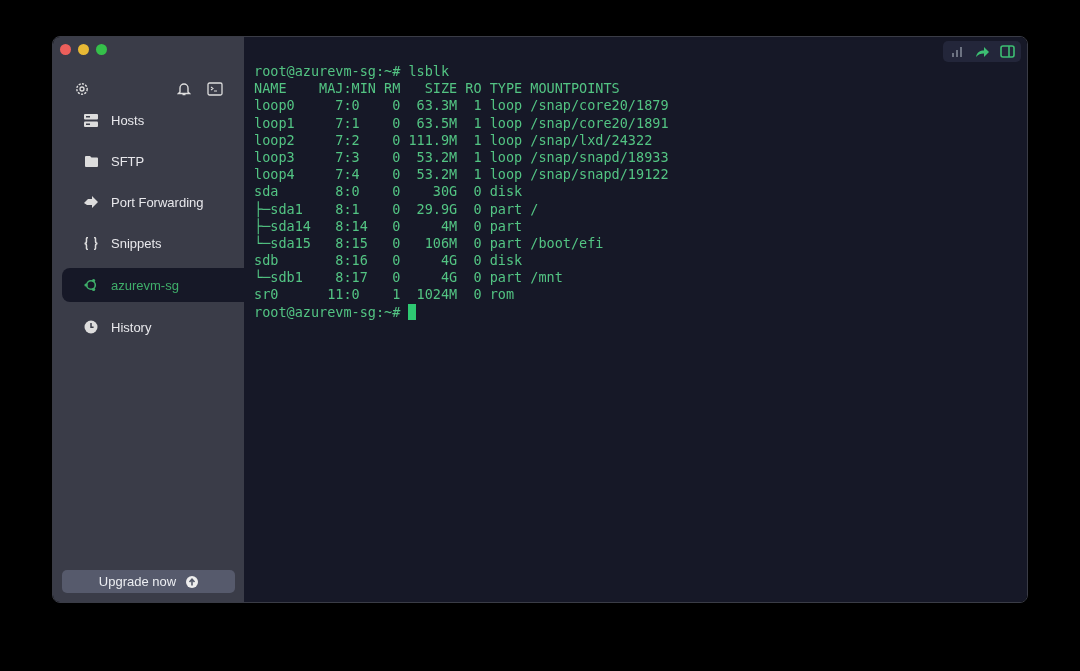 The height and width of the screenshot is (671, 1080). What do you see at coordinates (153, 243) in the screenshot?
I see `sidebar-item: Snippets` at bounding box center [153, 243].